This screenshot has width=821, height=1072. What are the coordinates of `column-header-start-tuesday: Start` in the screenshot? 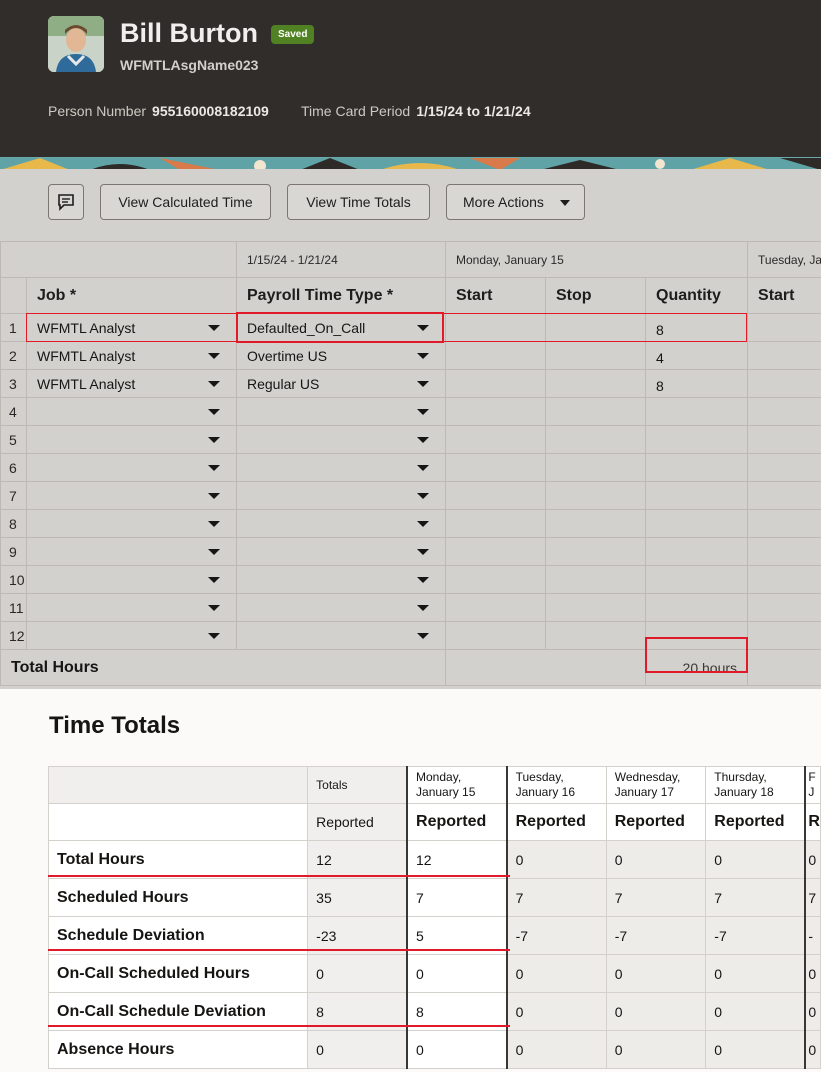 It's located at (784, 295).